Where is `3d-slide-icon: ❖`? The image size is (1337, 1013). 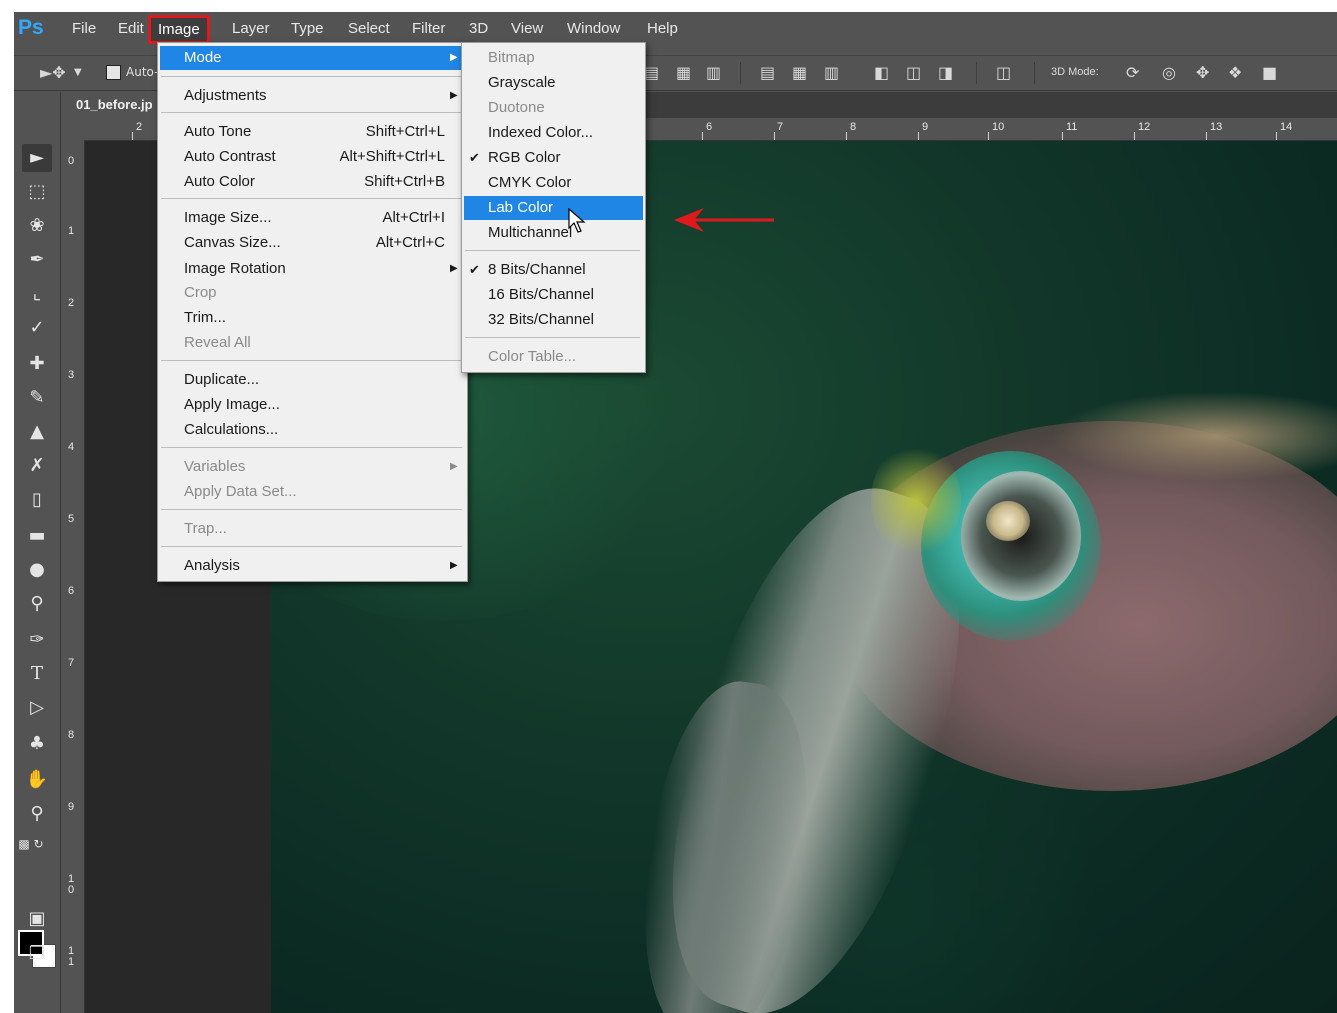
3d-slide-icon: ❖ is located at coordinates (1235, 72).